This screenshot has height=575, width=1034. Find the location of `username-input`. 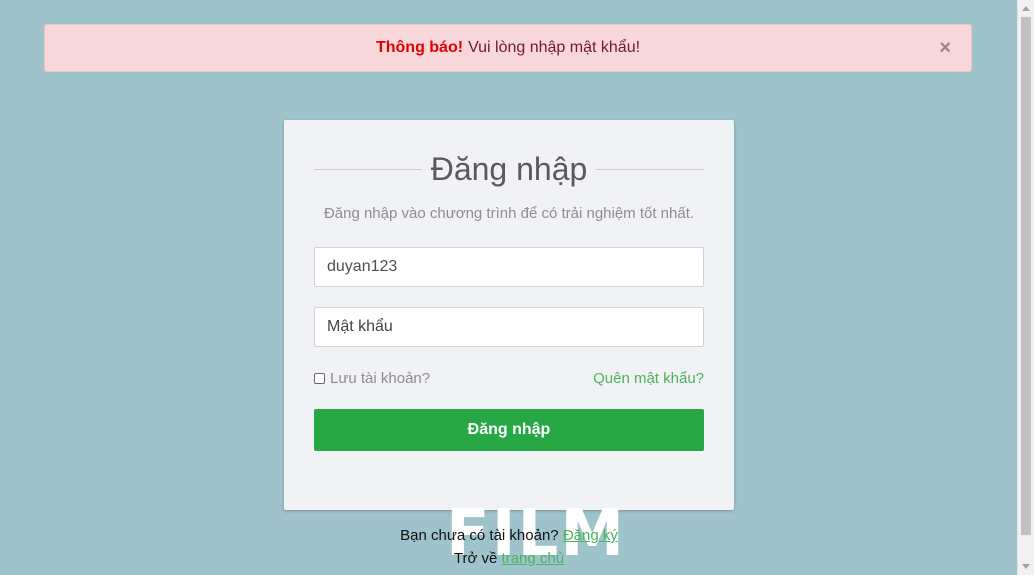

username-input is located at coordinates (509, 267).